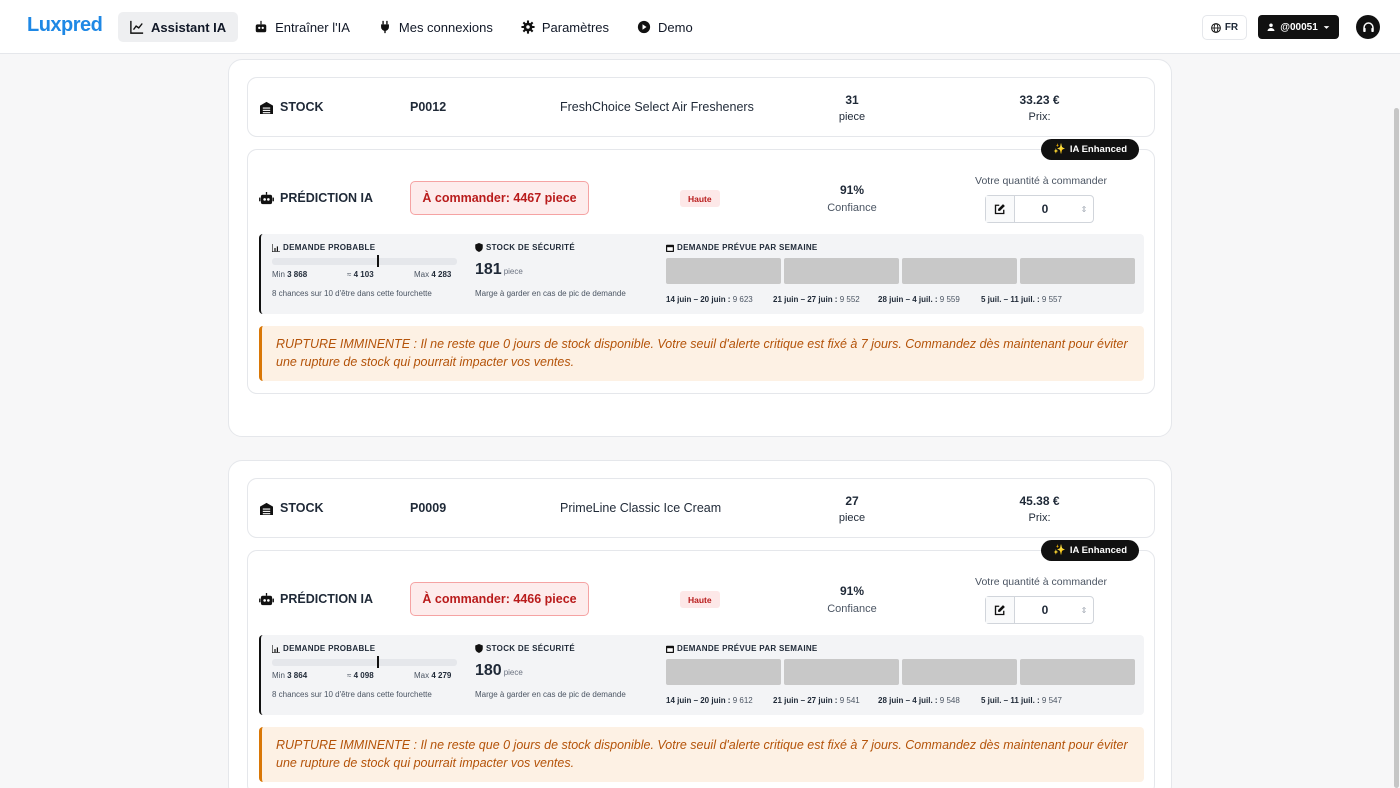  Describe the element at coordinates (349, 274) in the screenshot. I see `demand-mid-label: ≈` at that location.